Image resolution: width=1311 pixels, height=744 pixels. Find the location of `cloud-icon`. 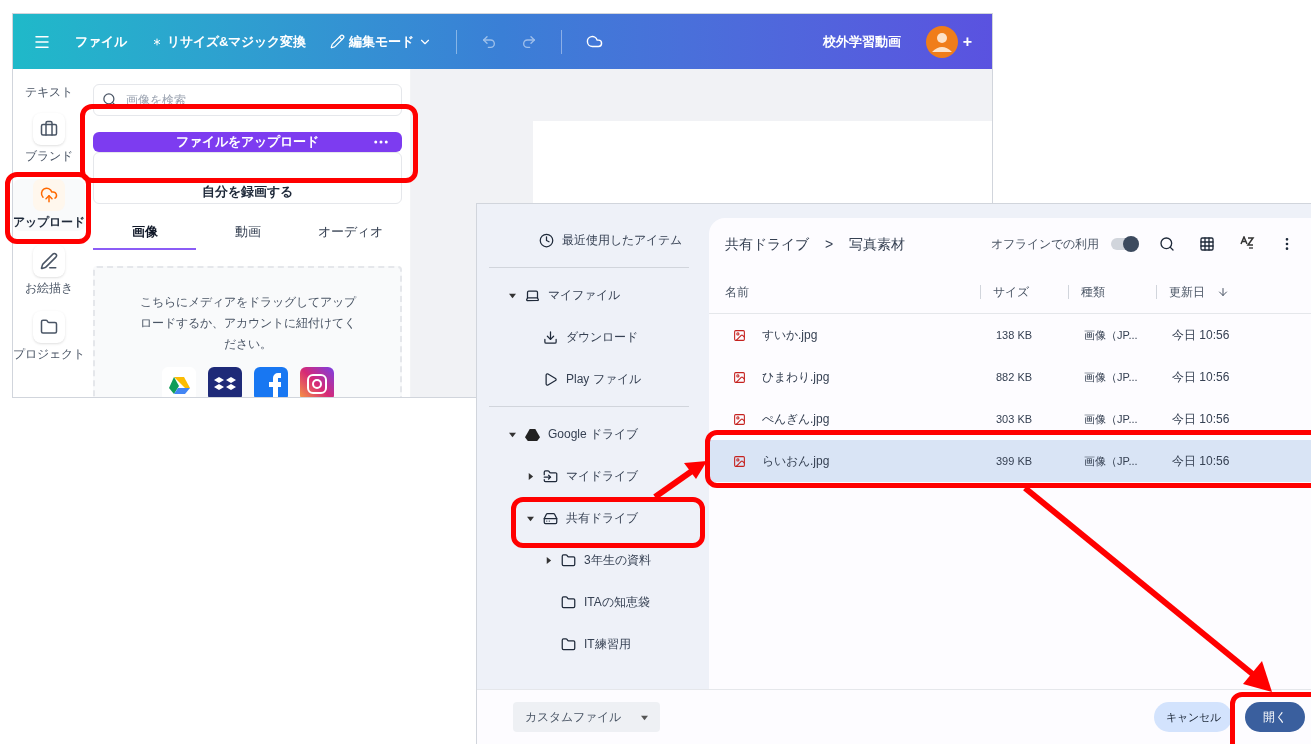

cloud-icon is located at coordinates (595, 41).